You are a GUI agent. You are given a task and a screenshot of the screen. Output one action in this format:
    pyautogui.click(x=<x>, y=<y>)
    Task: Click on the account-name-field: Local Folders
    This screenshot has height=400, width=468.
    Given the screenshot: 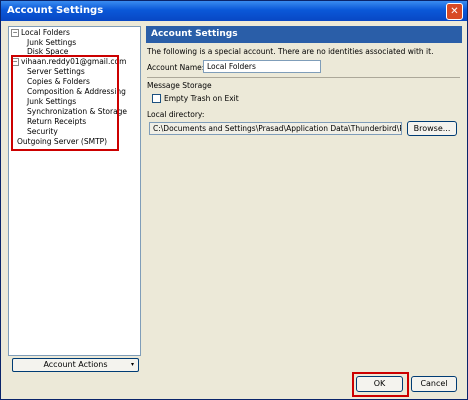 What is the action you would take?
    pyautogui.click(x=262, y=66)
    